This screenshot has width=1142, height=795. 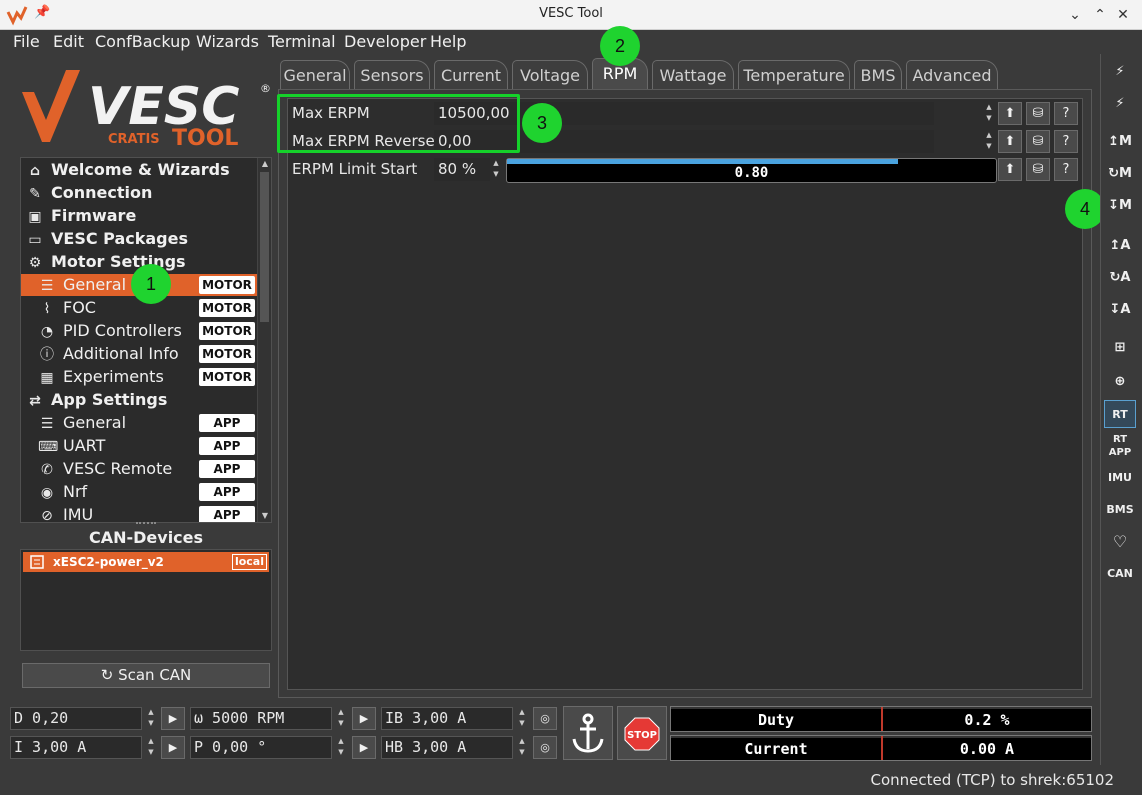 I want to click on callout-4: 4, so click(x=1085, y=209).